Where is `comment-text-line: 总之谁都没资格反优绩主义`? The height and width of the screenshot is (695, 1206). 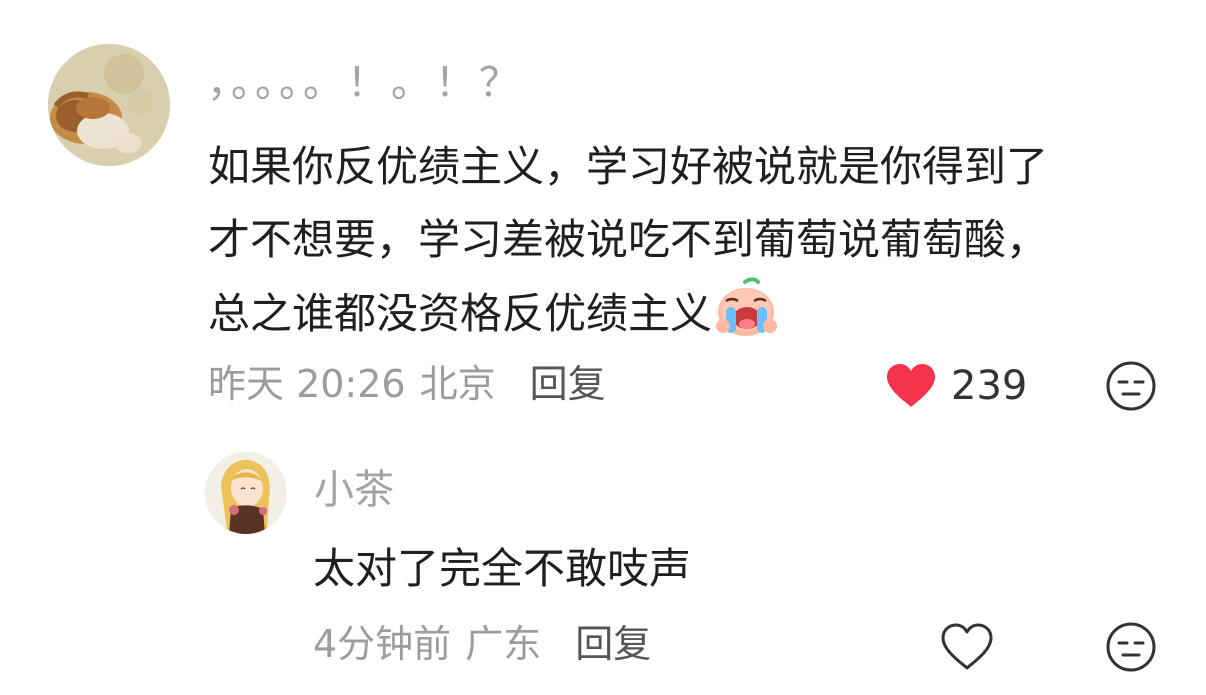
comment-text-line: 总之谁都没资格反优绩主义 is located at coordinates (688, 312).